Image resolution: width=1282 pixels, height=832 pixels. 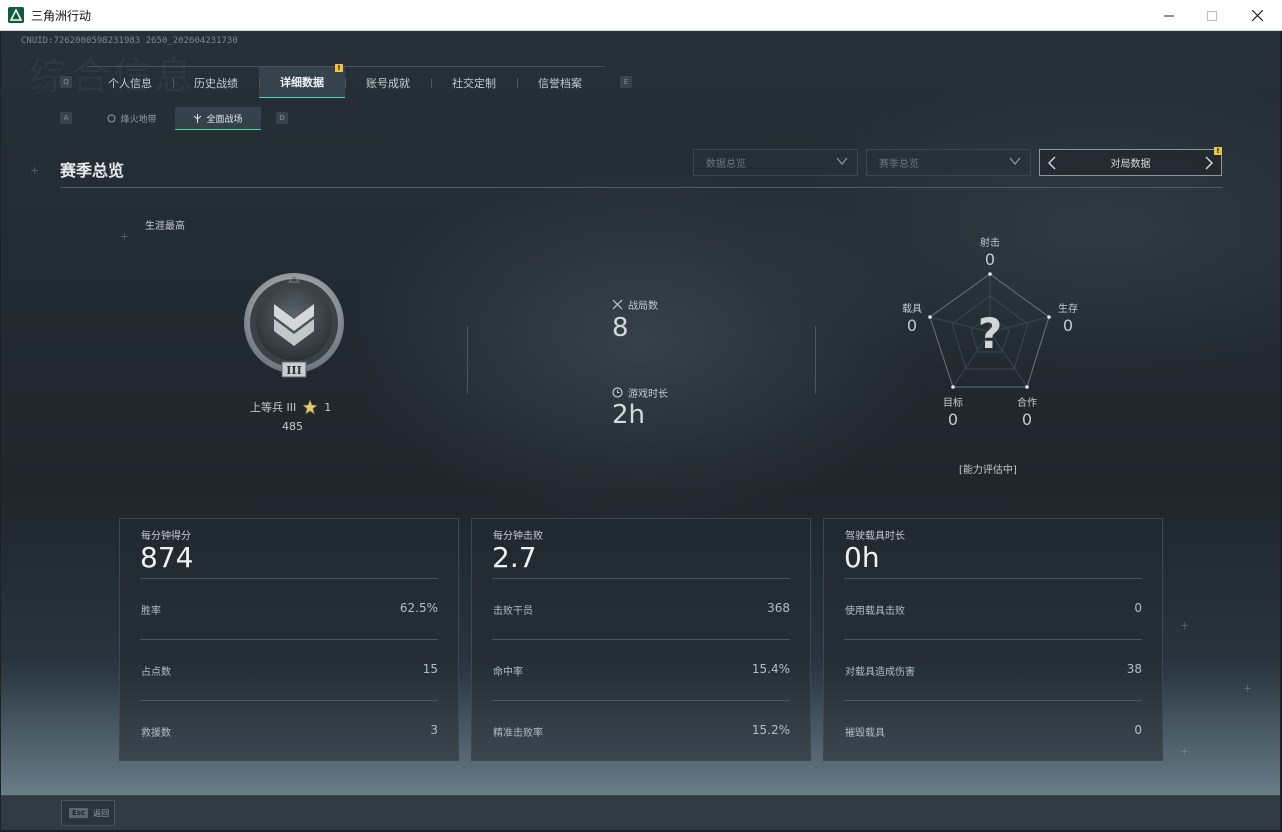 What do you see at coordinates (292, 426) in the screenshot?
I see `rank-score: 485` at bounding box center [292, 426].